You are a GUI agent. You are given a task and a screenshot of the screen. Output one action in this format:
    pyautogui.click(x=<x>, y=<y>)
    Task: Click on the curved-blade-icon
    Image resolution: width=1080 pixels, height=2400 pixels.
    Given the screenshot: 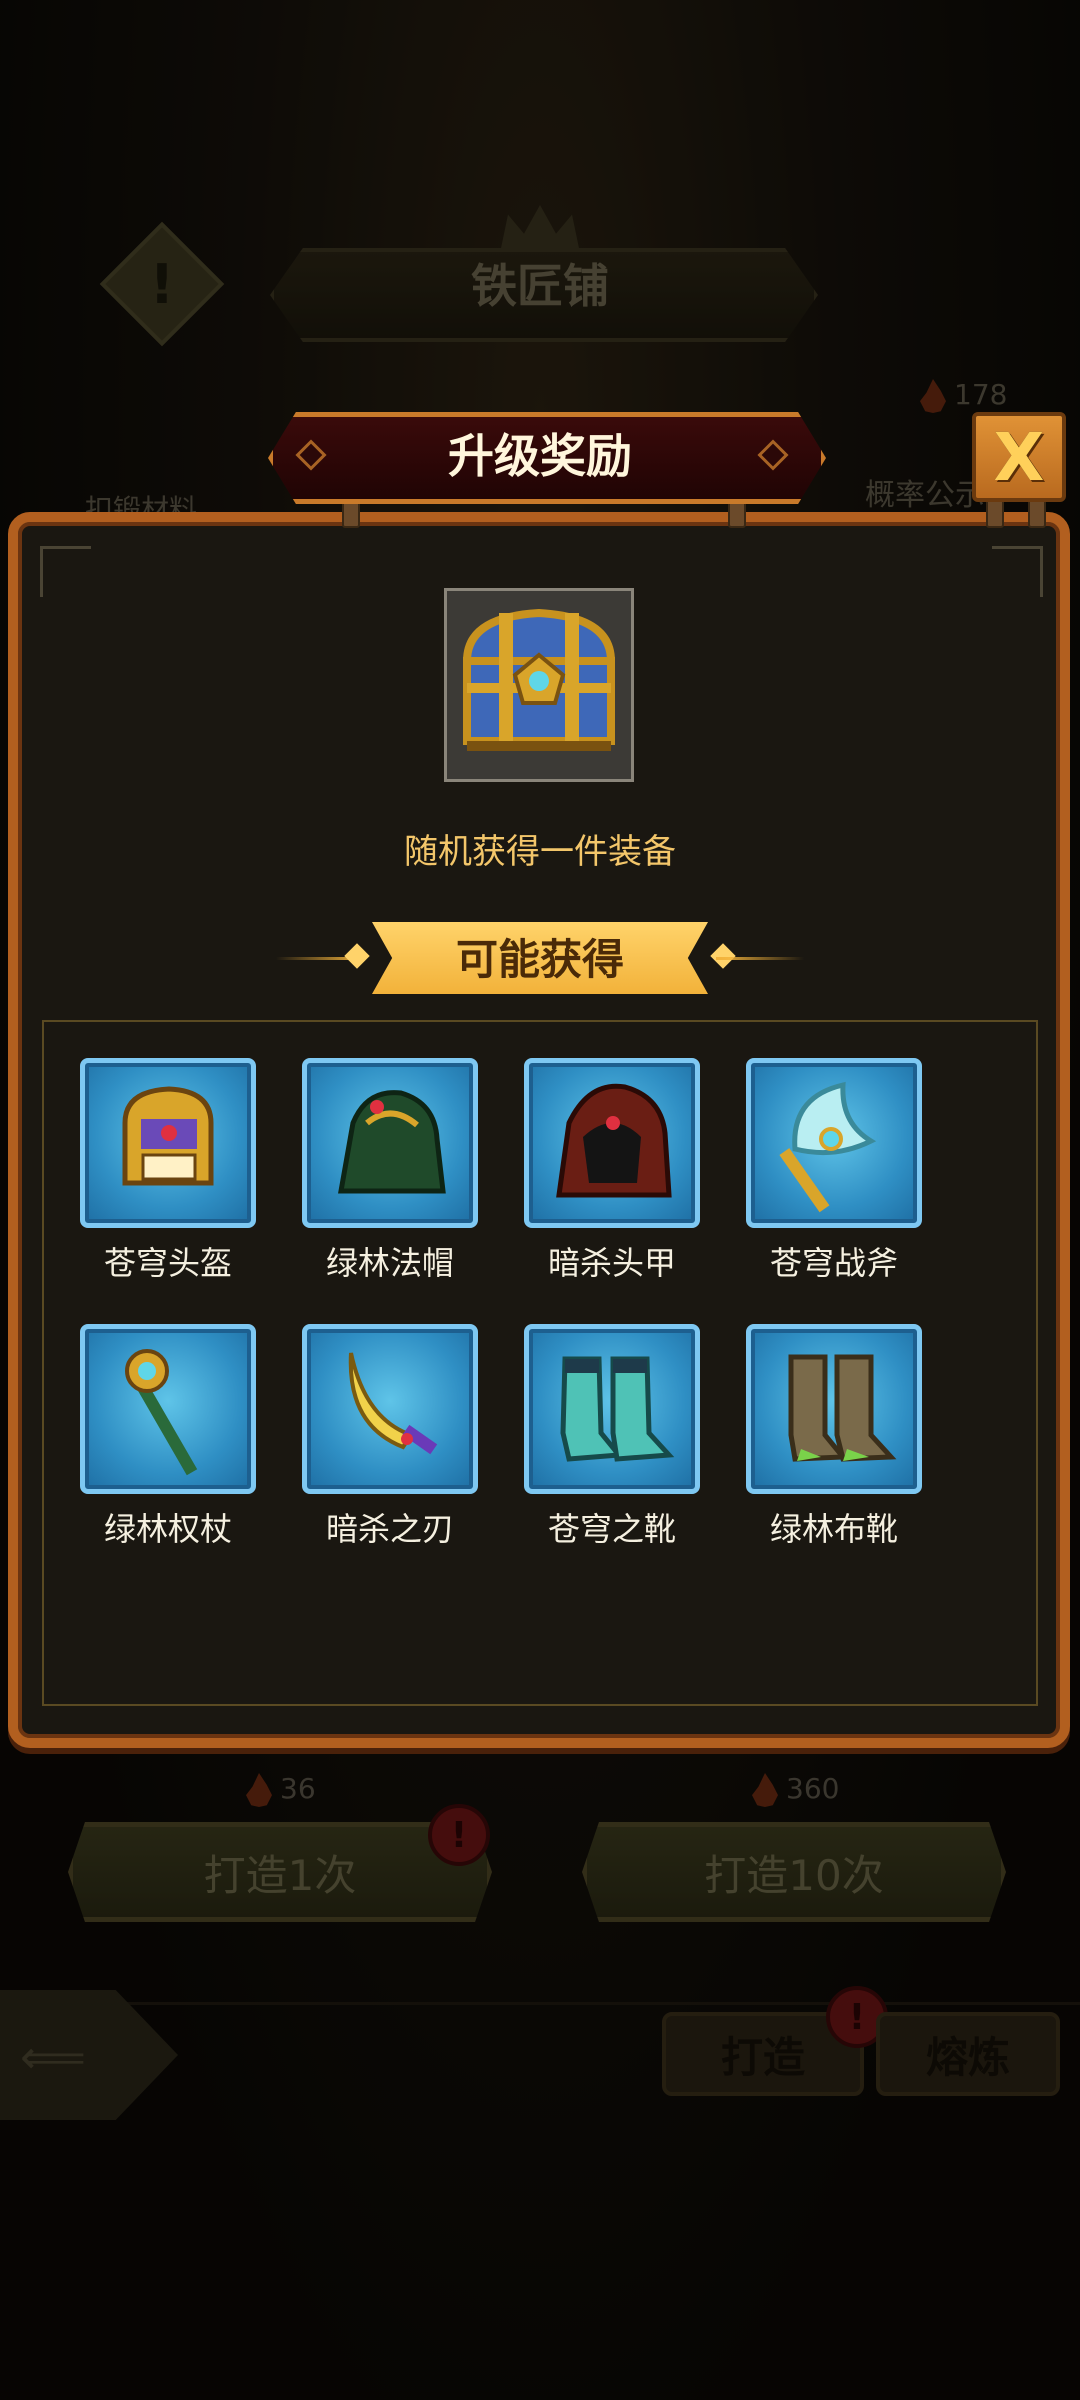 What is the action you would take?
    pyautogui.click(x=393, y=1403)
    